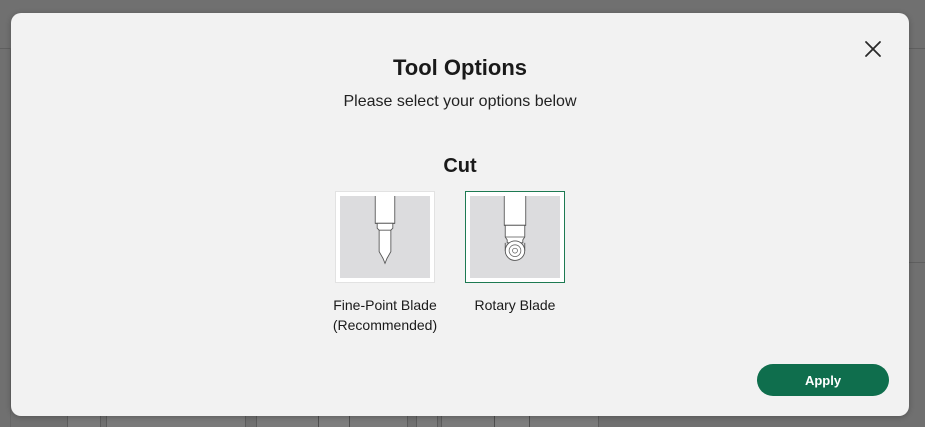  What do you see at coordinates (459, 67) in the screenshot?
I see `dialog-title: Tool Options` at bounding box center [459, 67].